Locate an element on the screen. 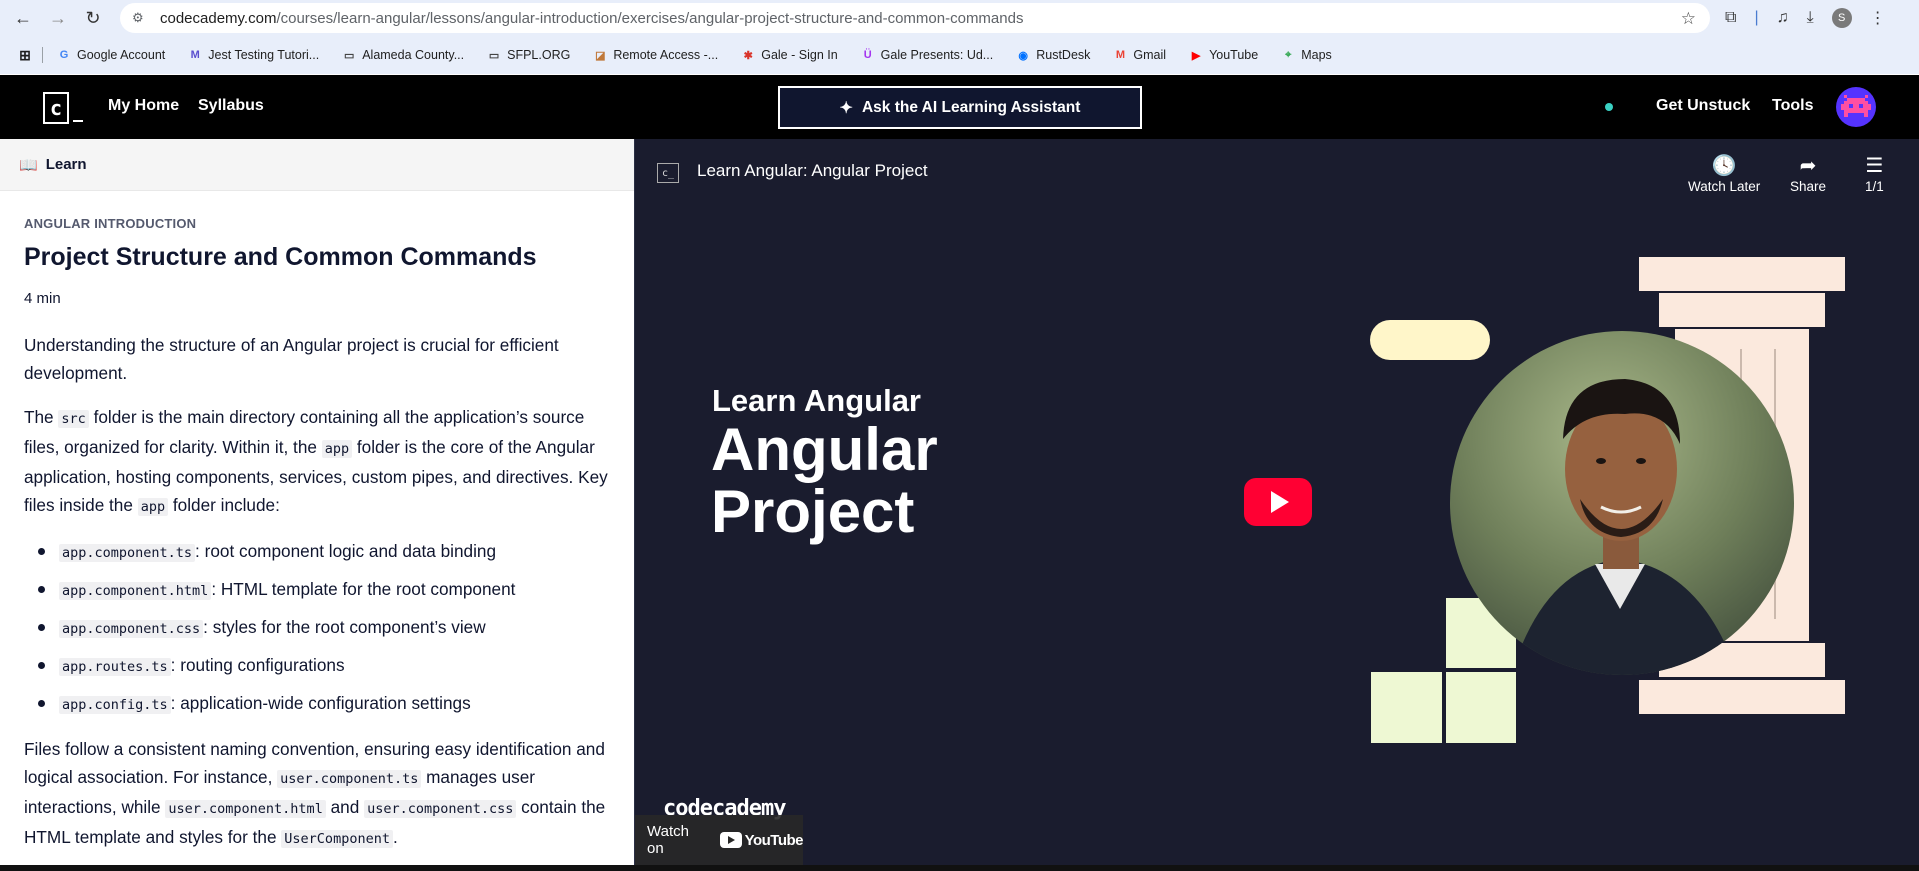 The height and width of the screenshot is (871, 1919). file-description: : HTML template for the root component is located at coordinates (363, 589).